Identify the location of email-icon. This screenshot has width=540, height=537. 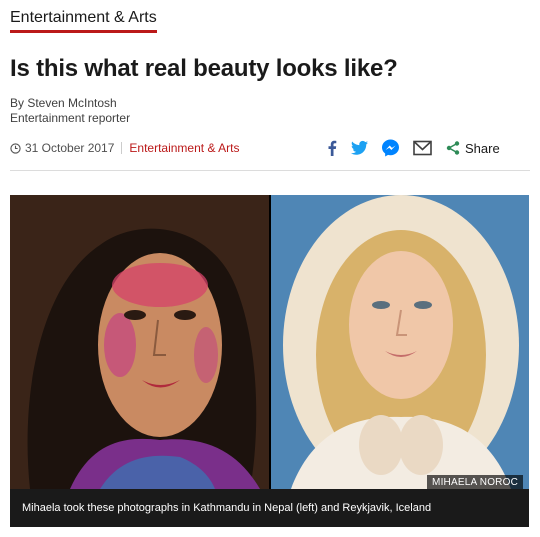
(422, 148).